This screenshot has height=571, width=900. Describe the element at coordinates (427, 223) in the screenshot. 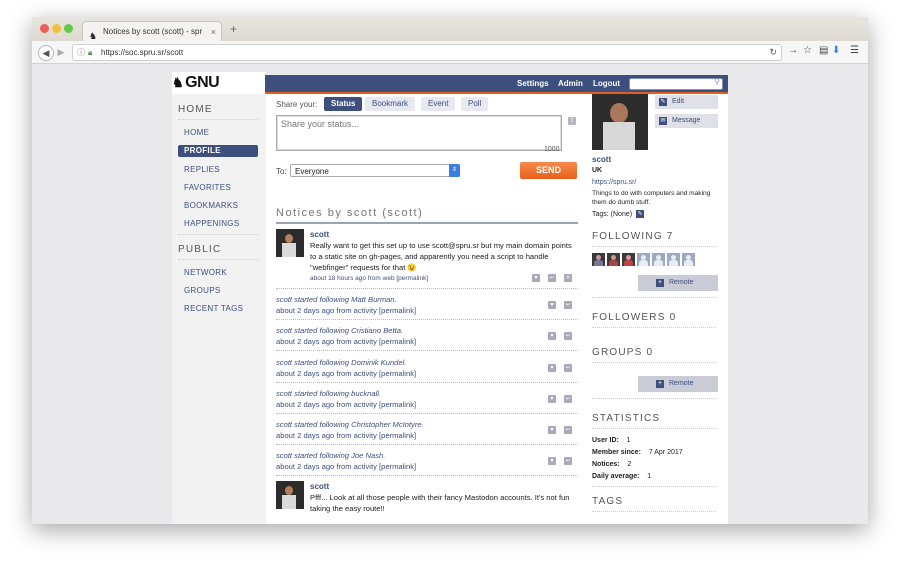

I see `heading-rule` at that location.